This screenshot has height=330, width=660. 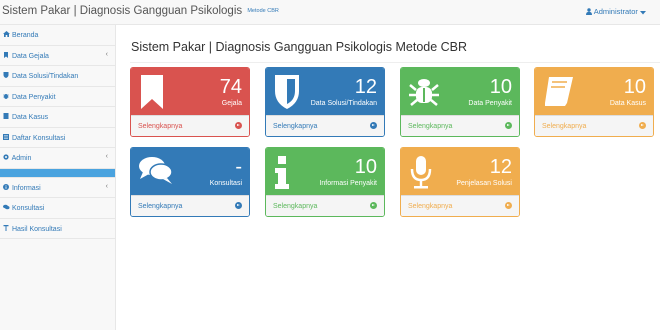 What do you see at coordinates (643, 13) in the screenshot?
I see `caret-down-icon` at bounding box center [643, 13].